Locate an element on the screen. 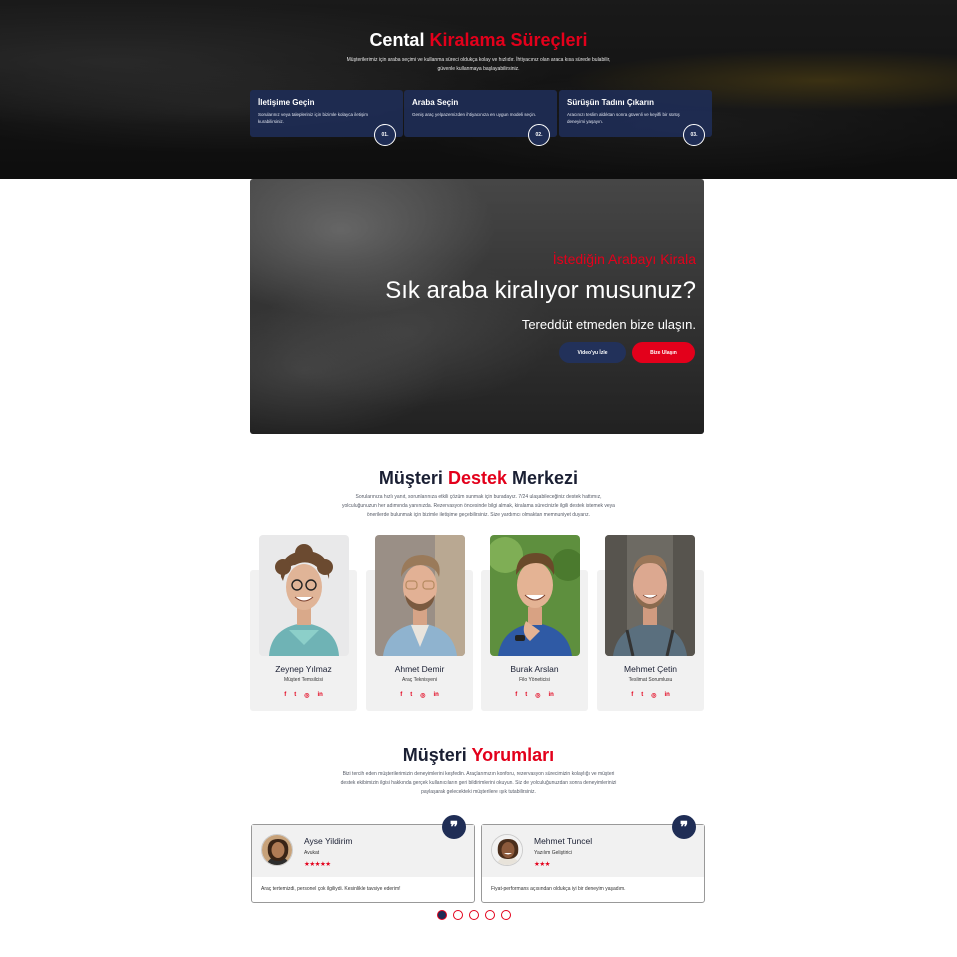 This screenshot has height=957, width=957. step-number: 02. is located at coordinates (539, 135).